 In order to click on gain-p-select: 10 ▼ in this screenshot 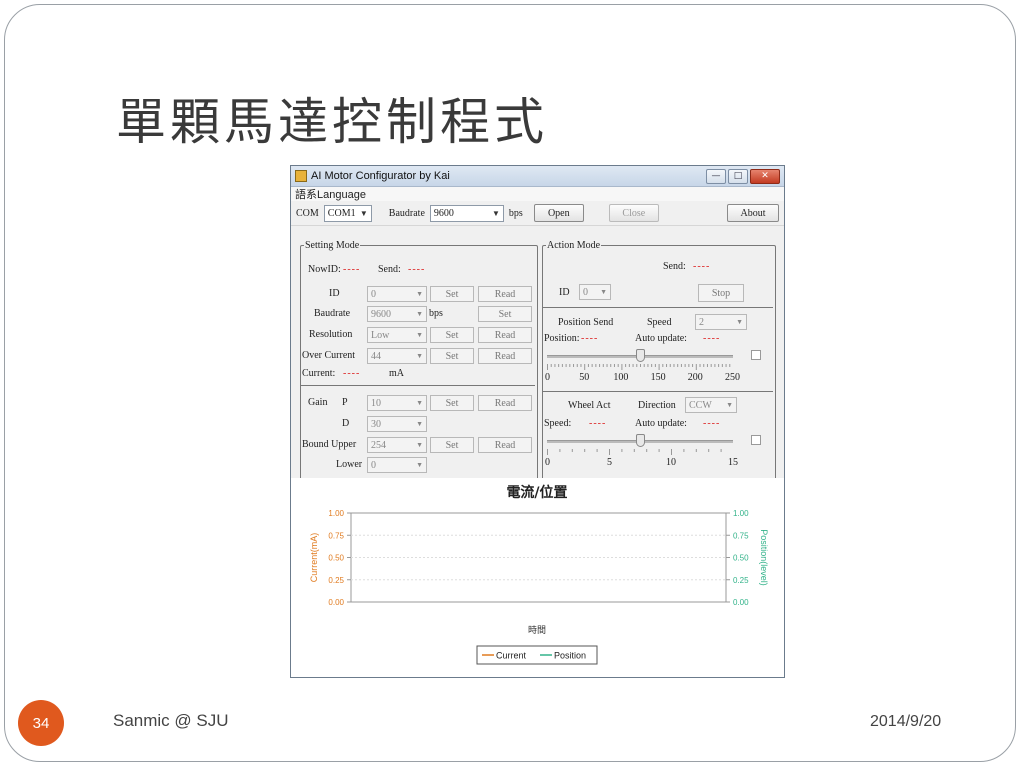, I will do `click(397, 403)`.